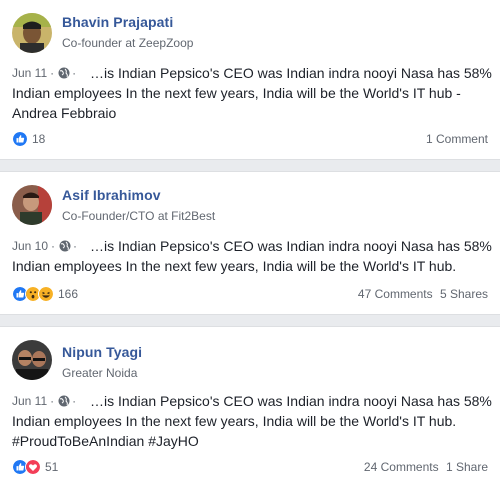 The image size is (500, 487). I want to click on comments-link: 24 Comments, so click(401, 467).